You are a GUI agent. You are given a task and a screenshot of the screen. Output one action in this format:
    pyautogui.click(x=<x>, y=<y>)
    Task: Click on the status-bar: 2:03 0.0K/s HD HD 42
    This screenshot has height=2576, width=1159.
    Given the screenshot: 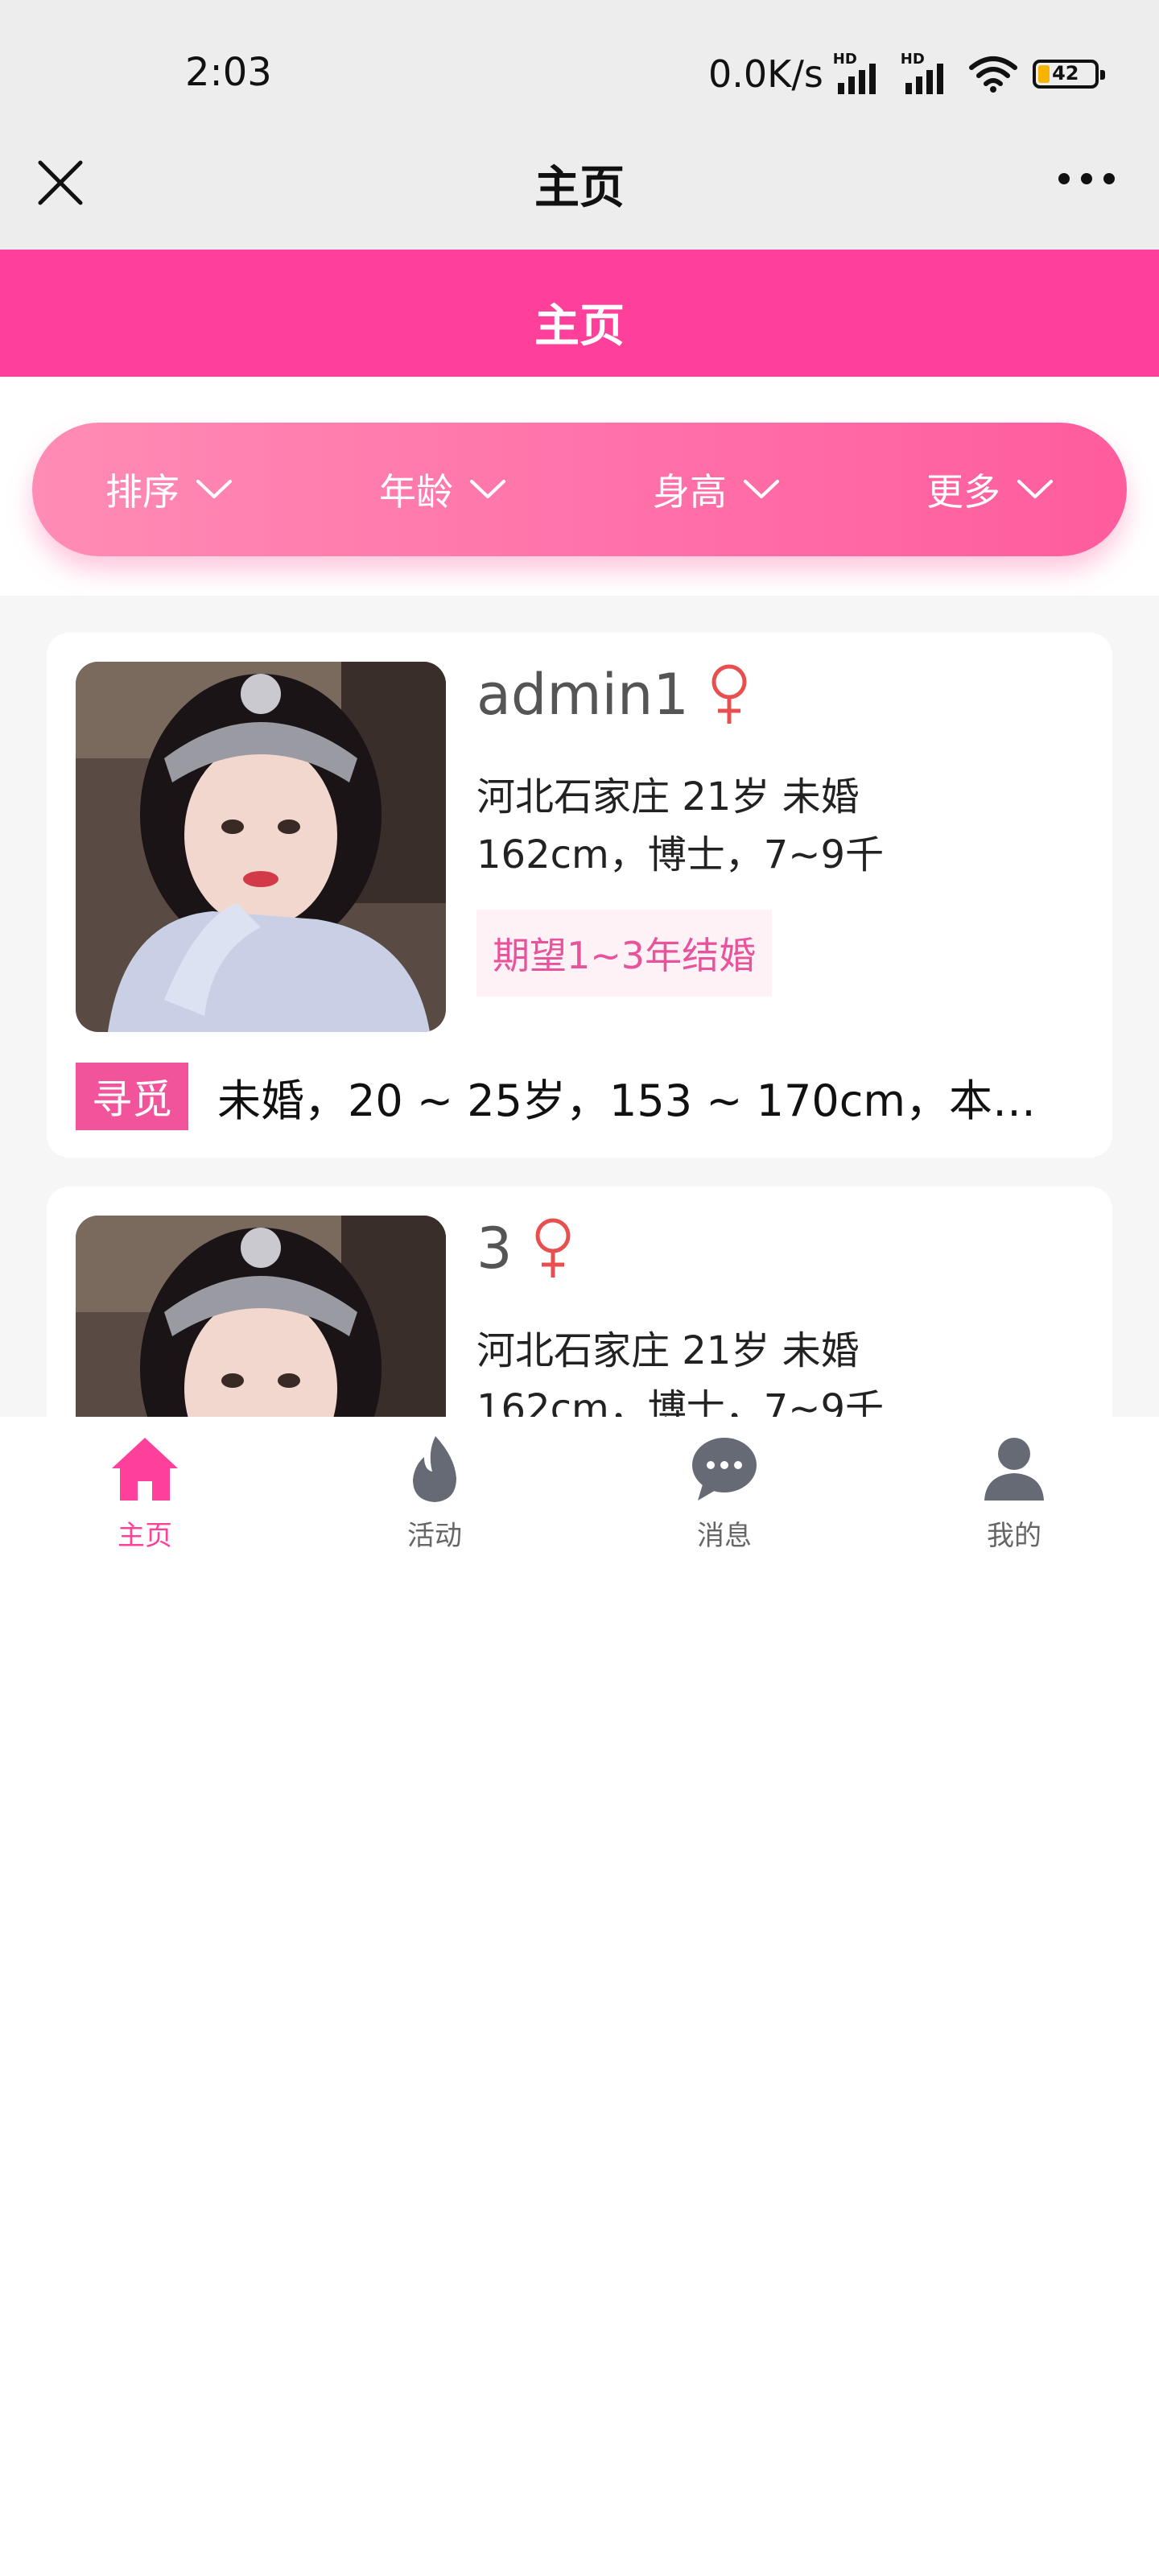 What is the action you would take?
    pyautogui.click(x=579, y=72)
    